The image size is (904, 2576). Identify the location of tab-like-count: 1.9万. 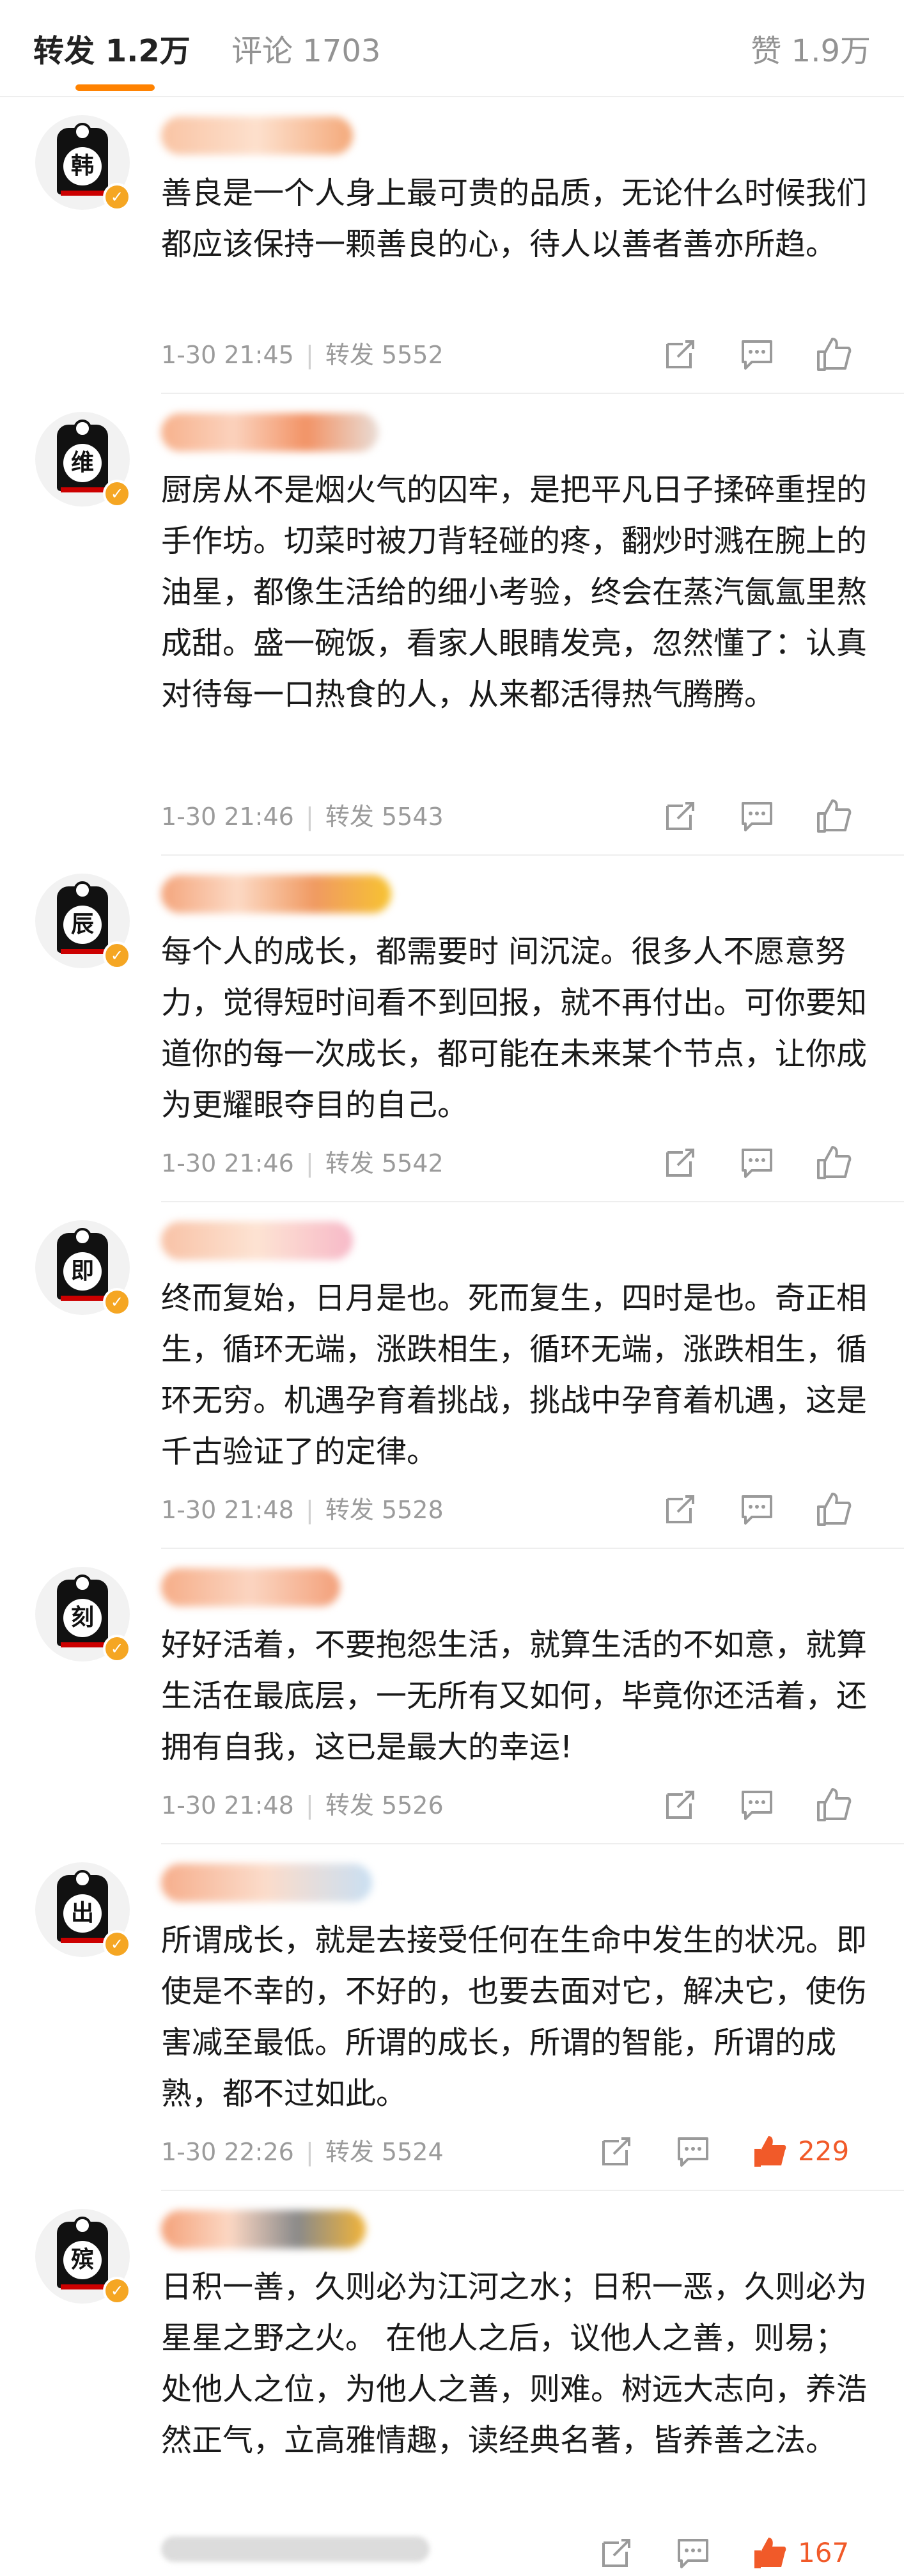
(831, 51).